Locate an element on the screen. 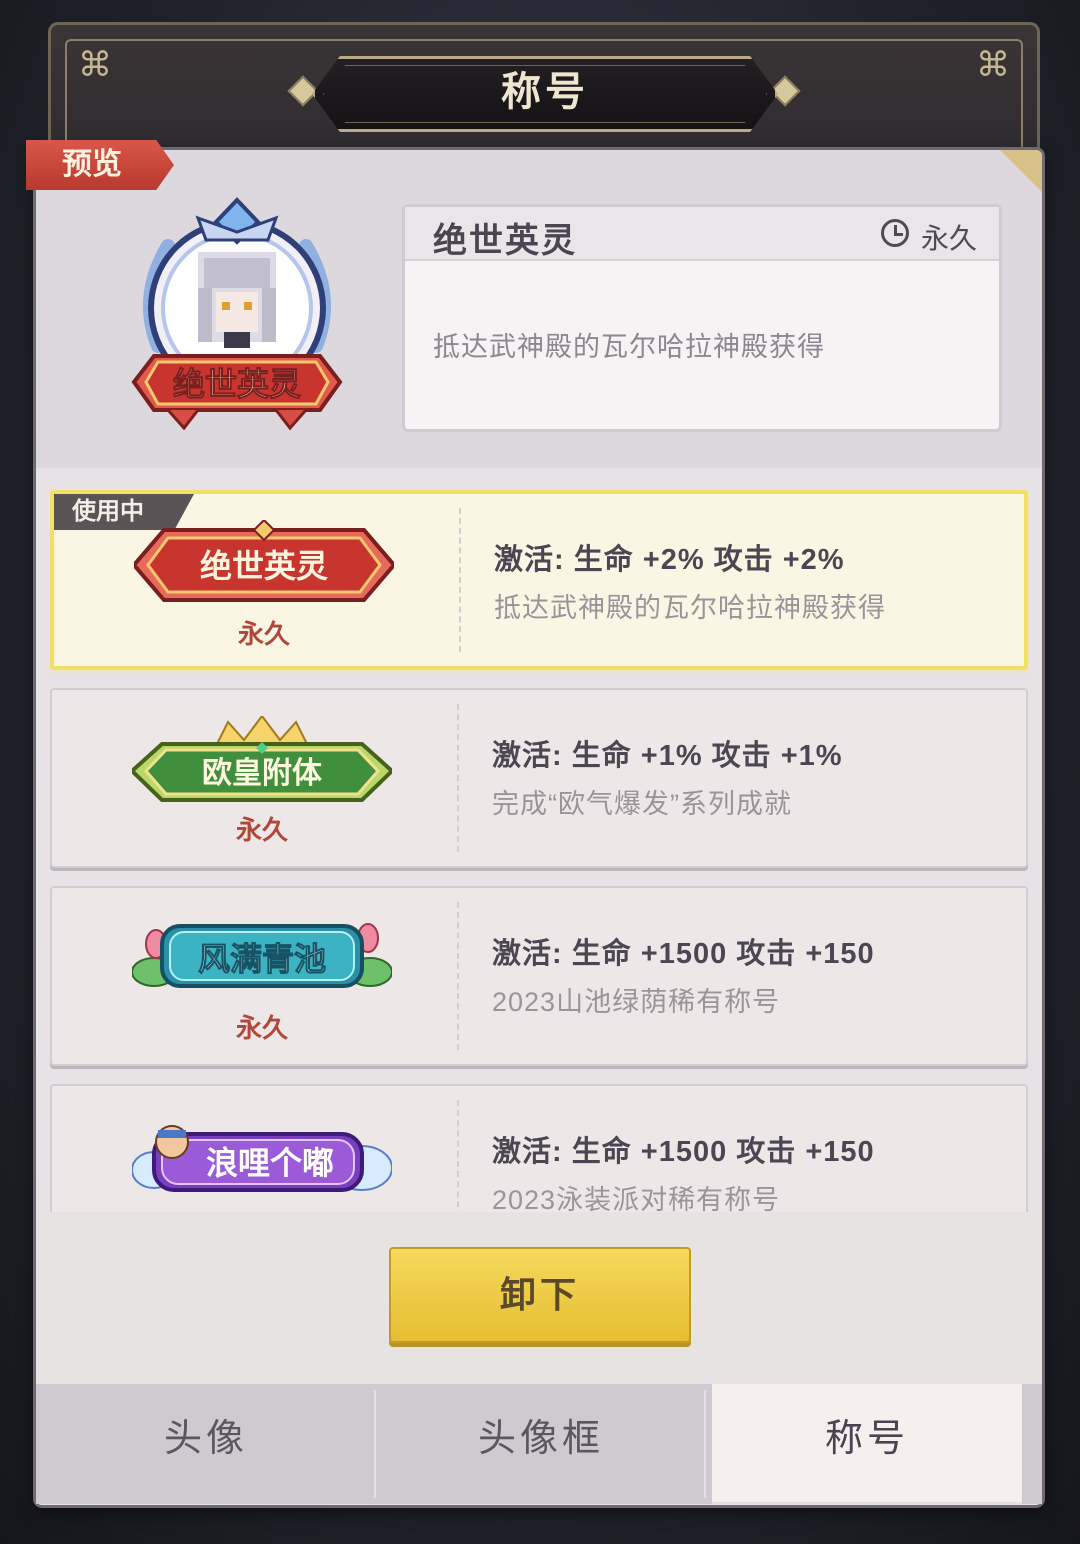 This screenshot has height=1544, width=1080. badge-text: 风满青池 is located at coordinates (262, 959).